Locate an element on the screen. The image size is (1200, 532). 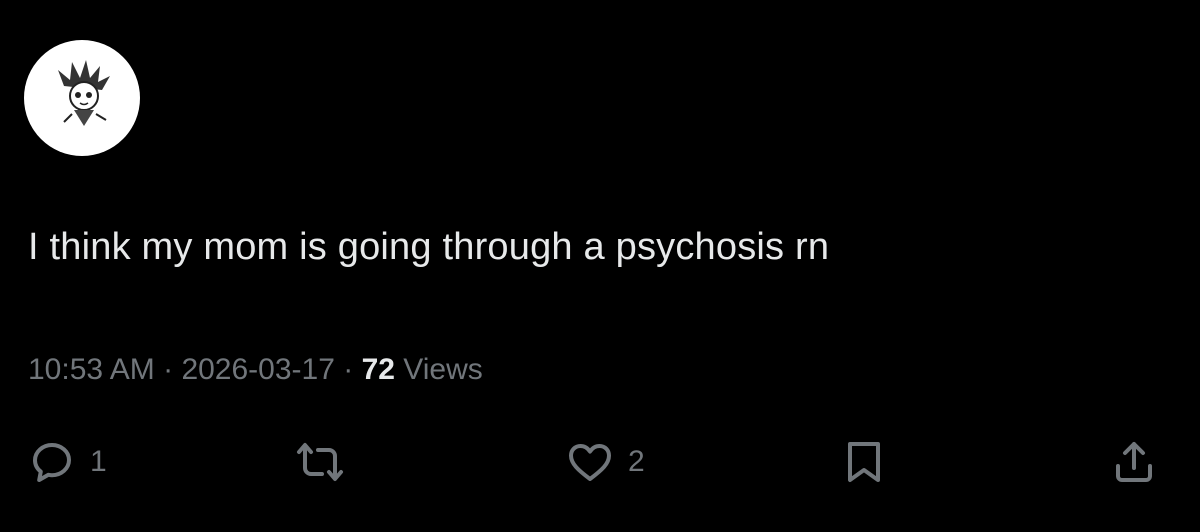
bookmark-icon is located at coordinates (864, 462).